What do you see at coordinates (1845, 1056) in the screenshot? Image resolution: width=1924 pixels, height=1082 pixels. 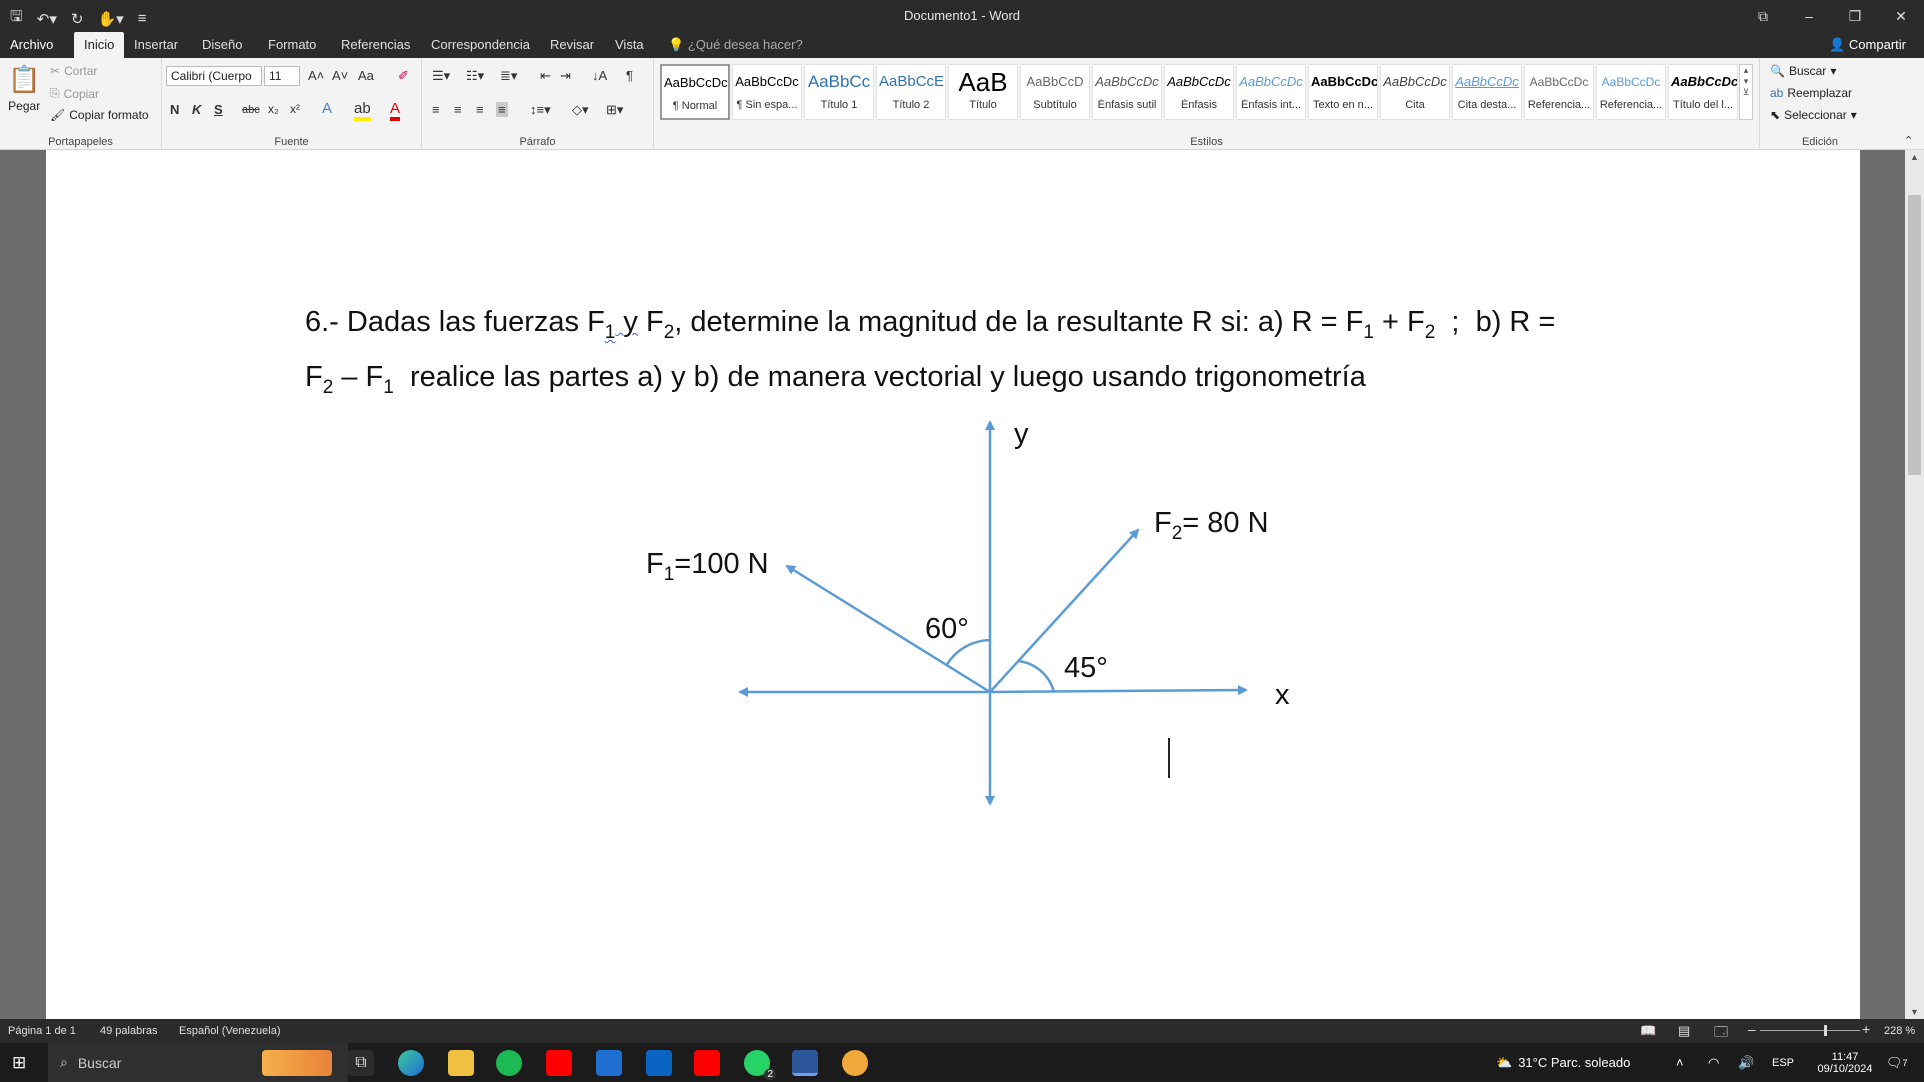 I see `clock-time: 11:47` at bounding box center [1845, 1056].